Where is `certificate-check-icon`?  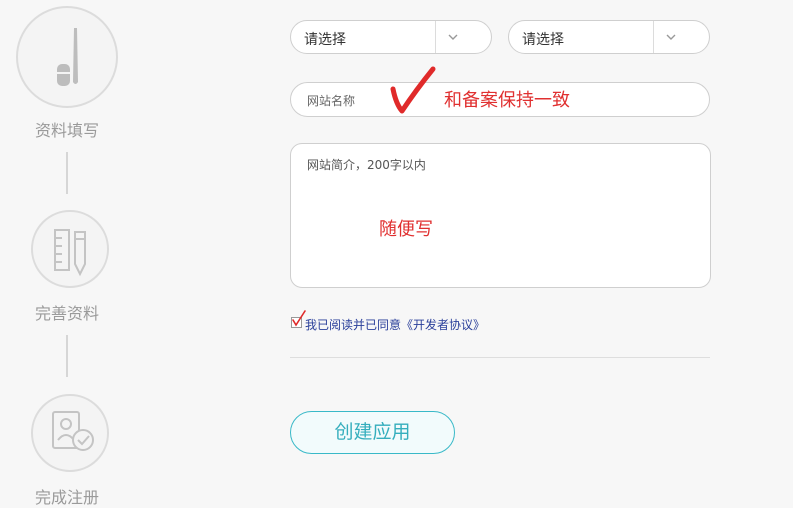 certificate-check-icon is located at coordinates (73, 431).